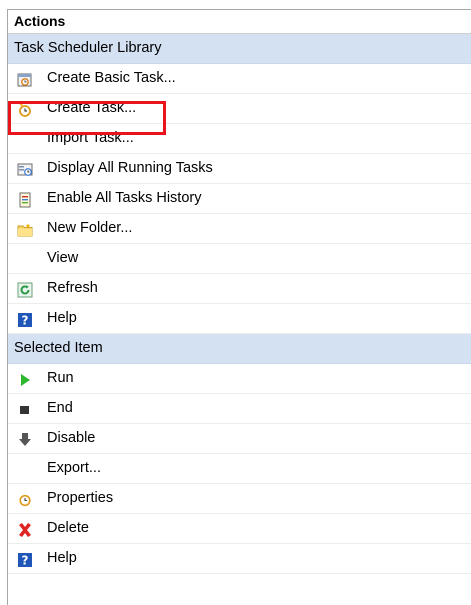 This screenshot has height=605, width=471. I want to click on action-end: End, so click(239, 409).